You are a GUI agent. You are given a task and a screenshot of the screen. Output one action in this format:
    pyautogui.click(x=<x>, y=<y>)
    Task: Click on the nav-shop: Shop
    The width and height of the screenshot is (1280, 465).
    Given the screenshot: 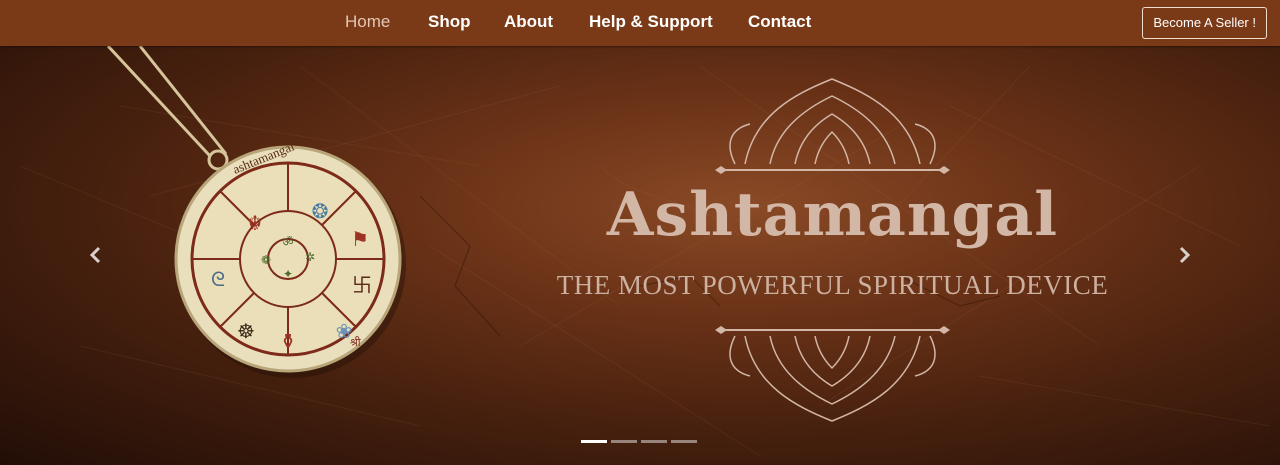 What is the action you would take?
    pyautogui.click(x=449, y=22)
    